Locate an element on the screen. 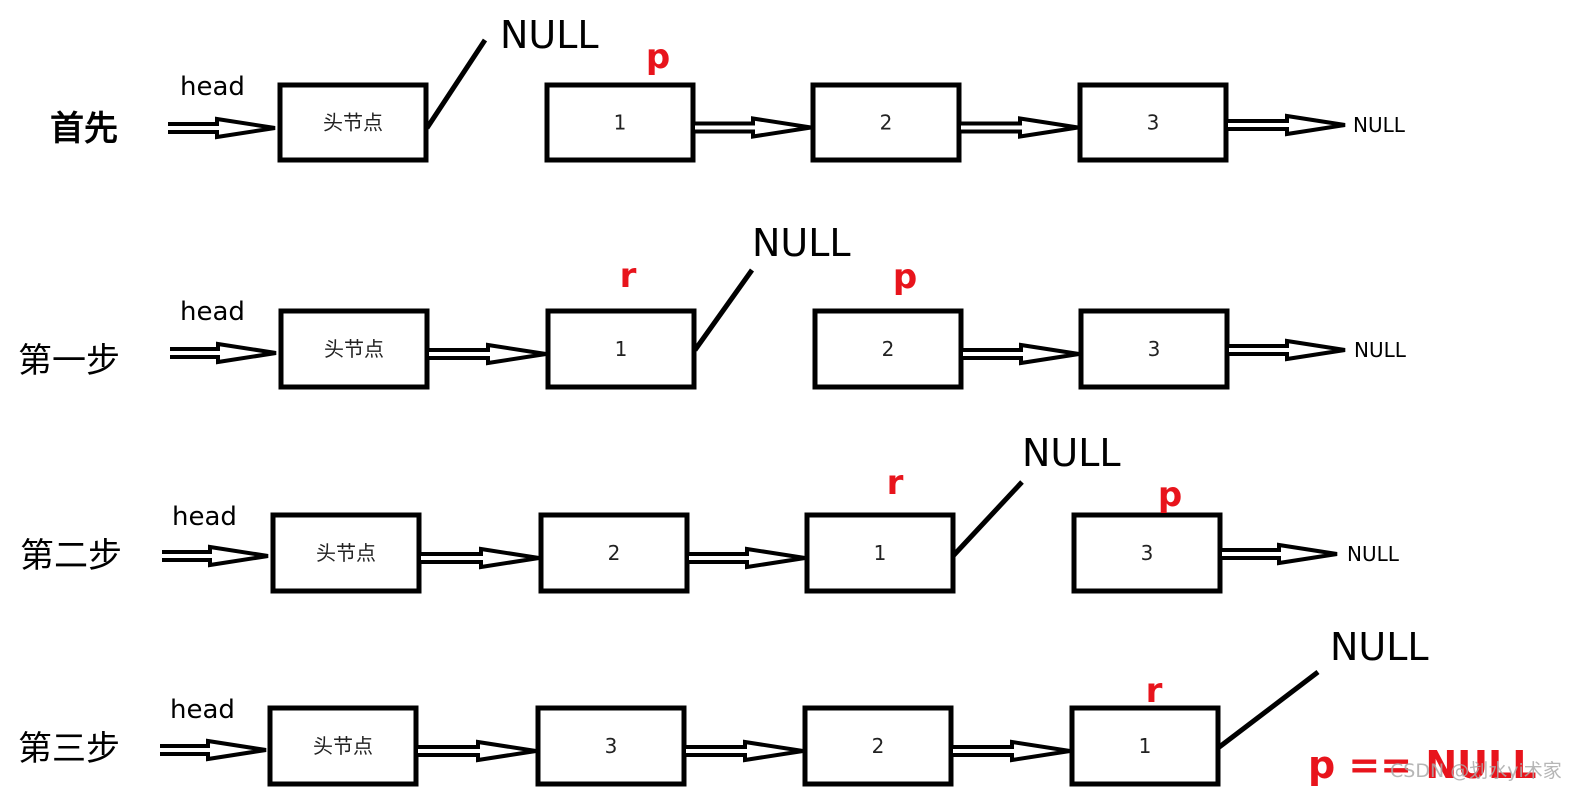 The height and width of the screenshot is (794, 1582). step-label: 第一步 is located at coordinates (69, 361).